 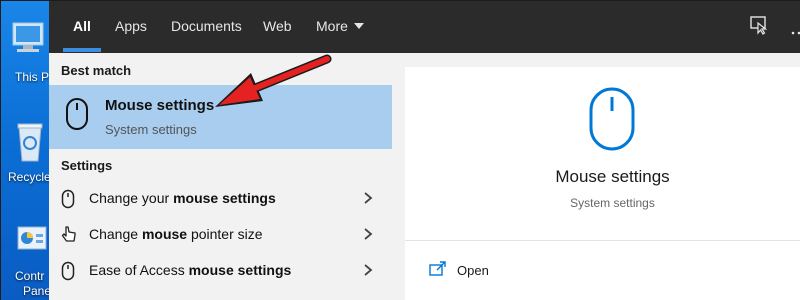 What do you see at coordinates (131, 198) in the screenshot?
I see `label-text: Change your` at bounding box center [131, 198].